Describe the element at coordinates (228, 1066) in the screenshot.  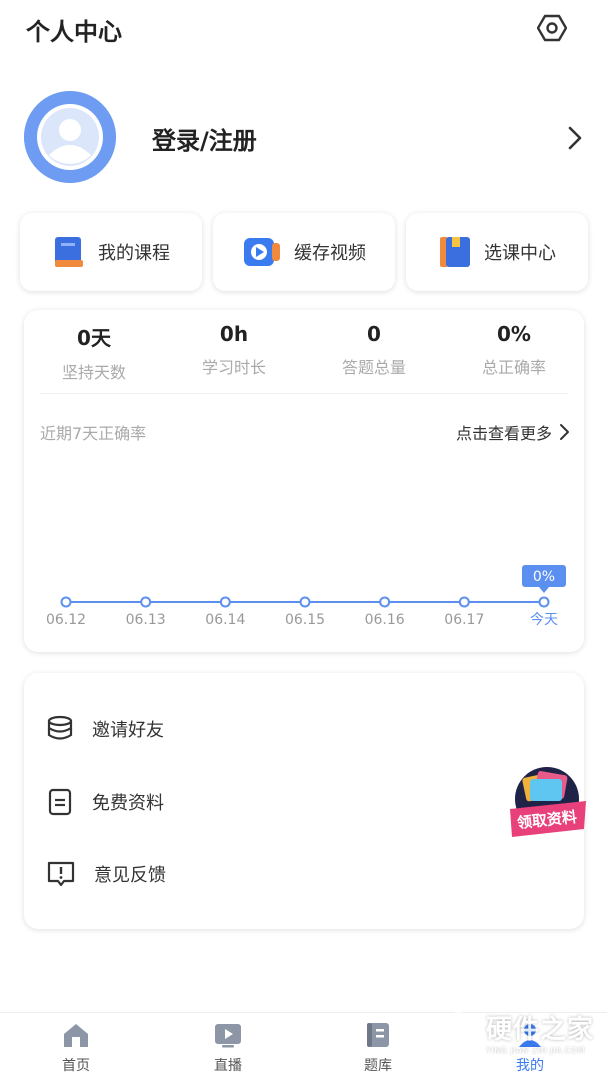
I see `tab-label: 直播` at that location.